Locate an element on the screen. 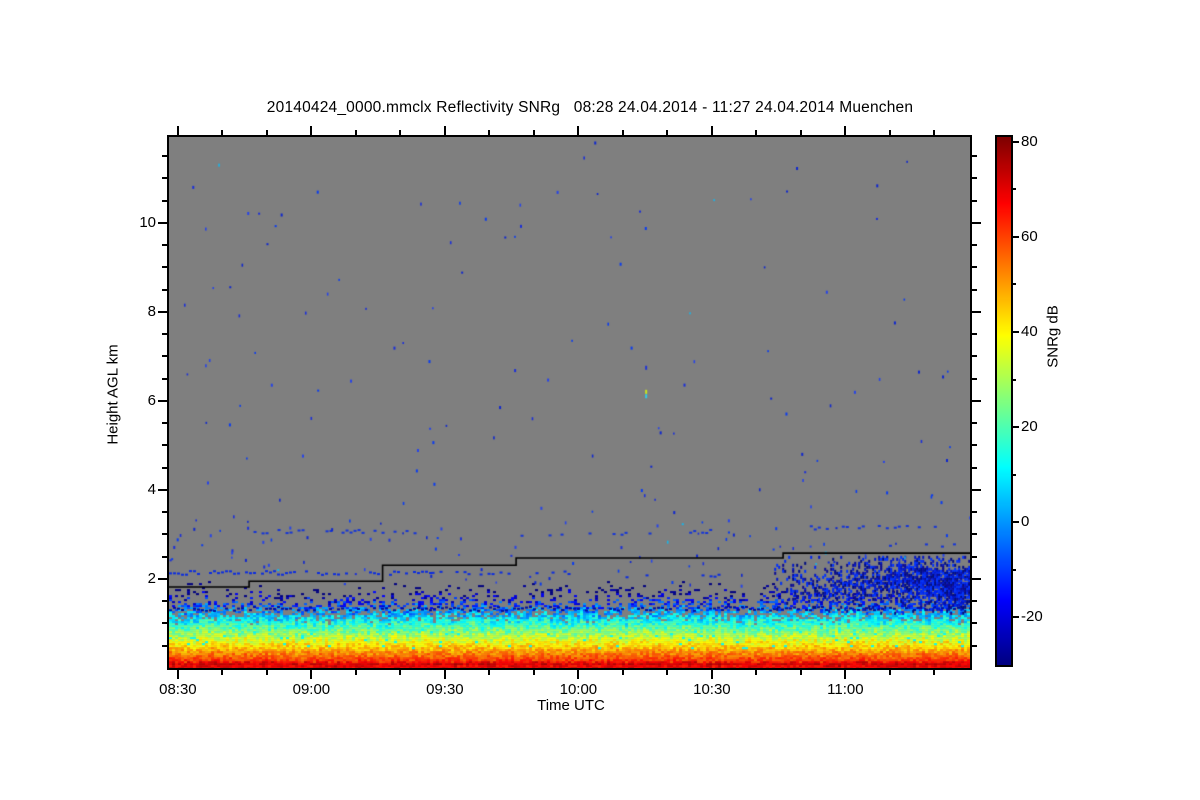  colorbar-tick-label: 80 is located at coordinates (1029, 141).